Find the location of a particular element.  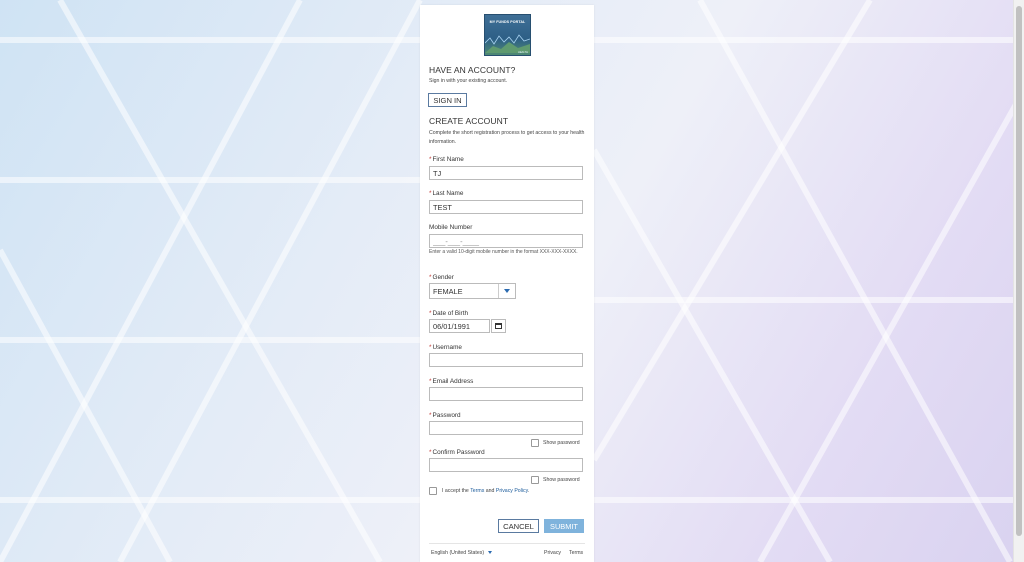

confirm-password-input is located at coordinates (506, 465).